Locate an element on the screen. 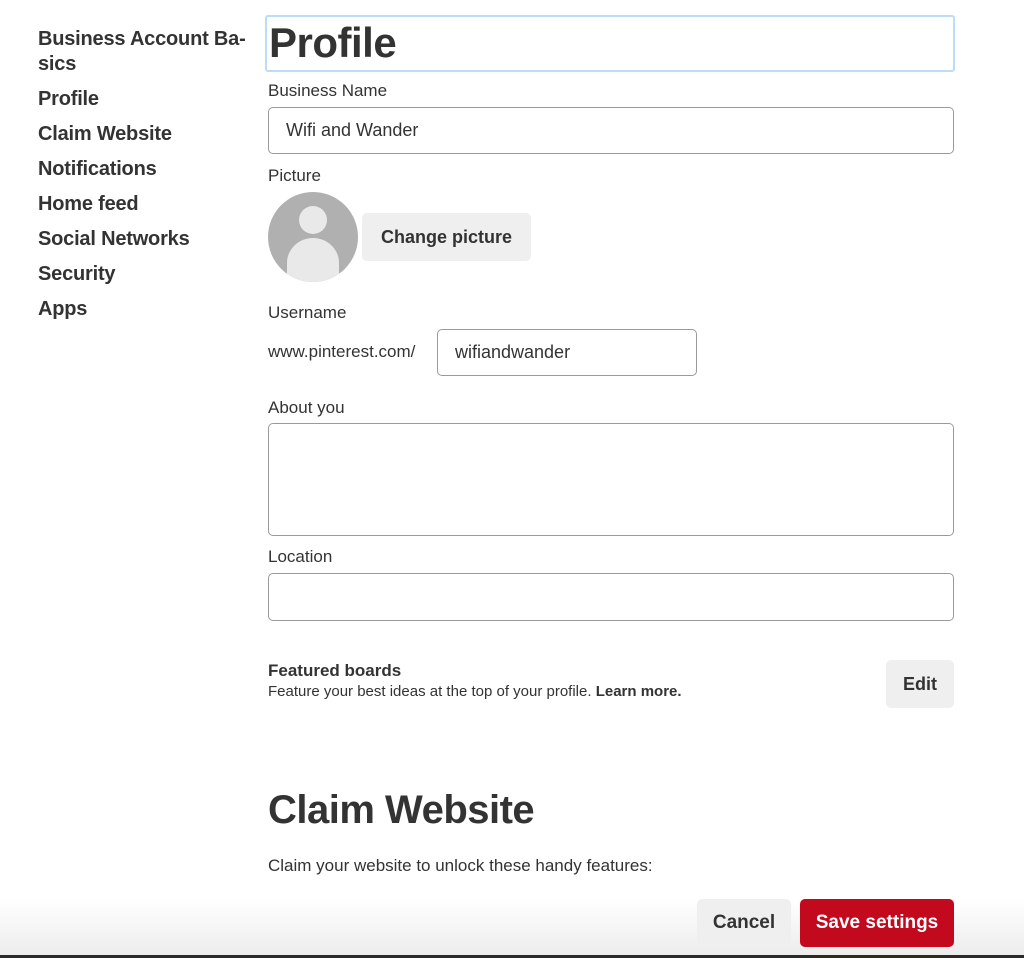 This screenshot has height=958, width=1024. sidebar-item-security: Security is located at coordinates (149, 274).